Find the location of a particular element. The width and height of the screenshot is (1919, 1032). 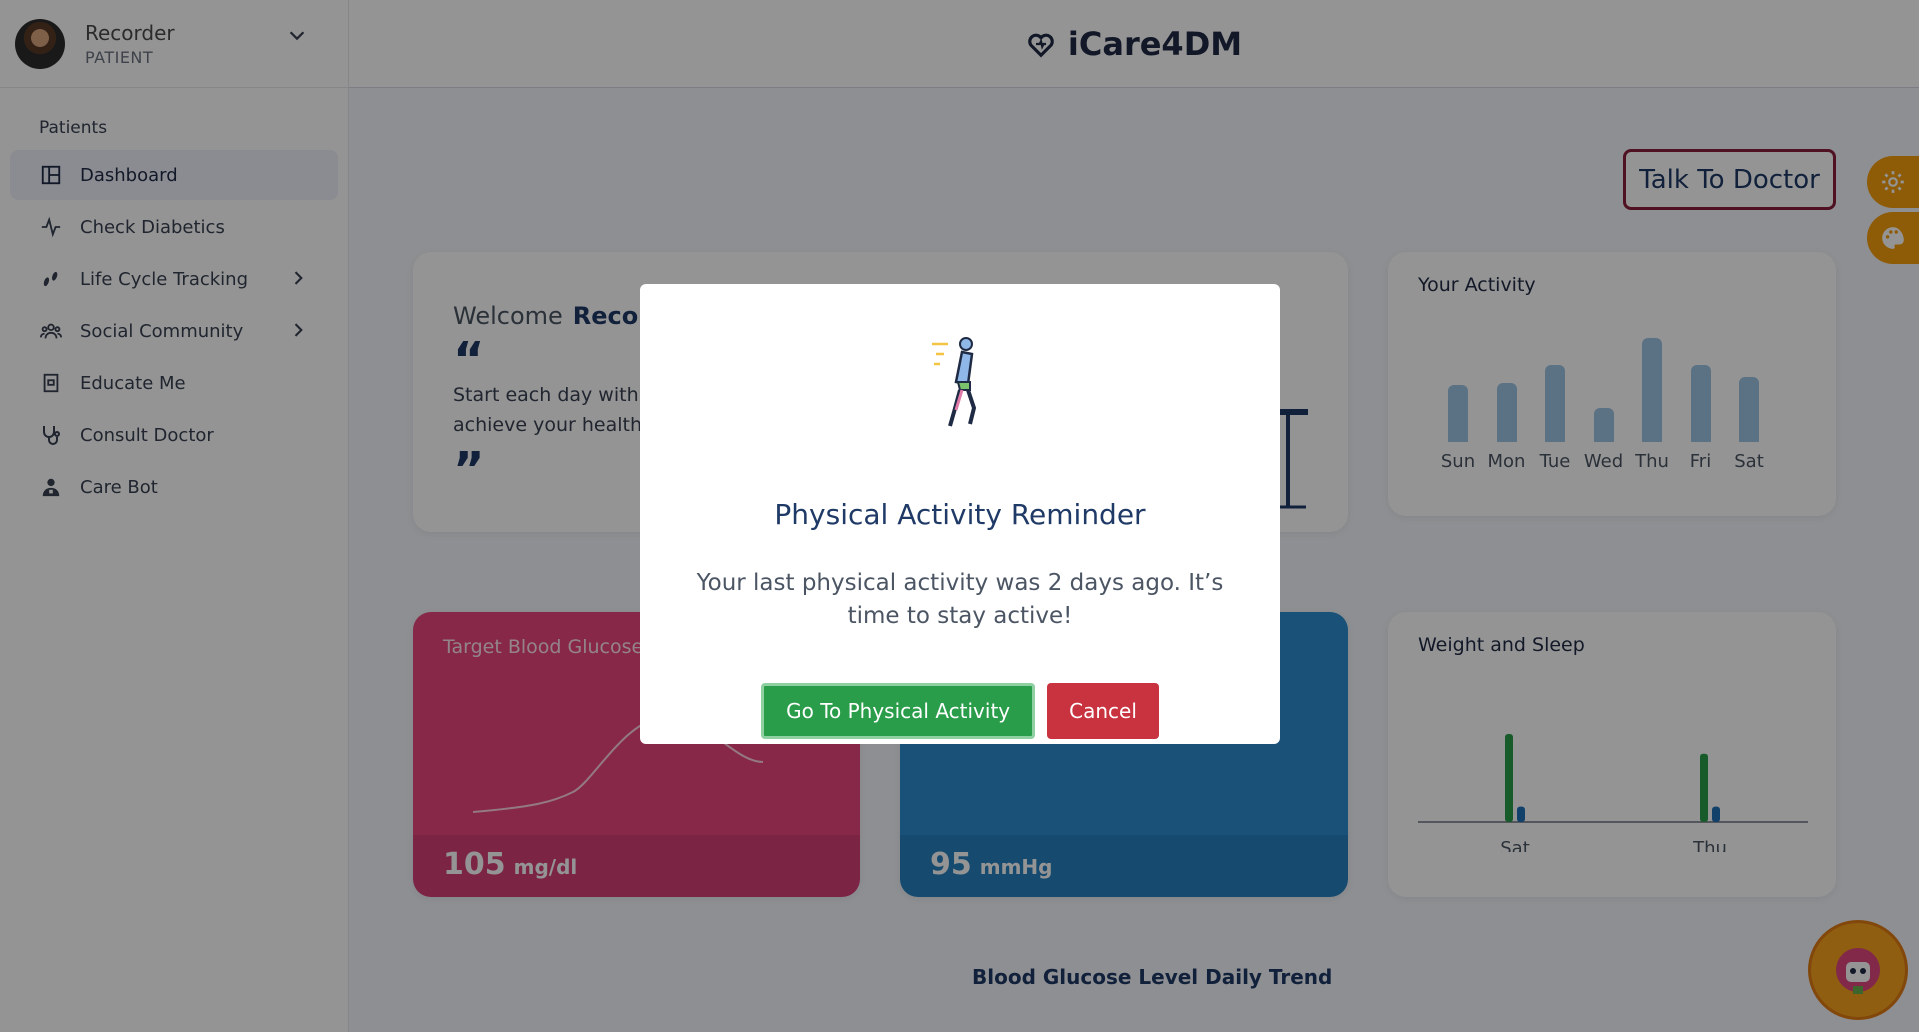

go-to-physical-activity-button: Go To Physical Activity is located at coordinates (898, 711).